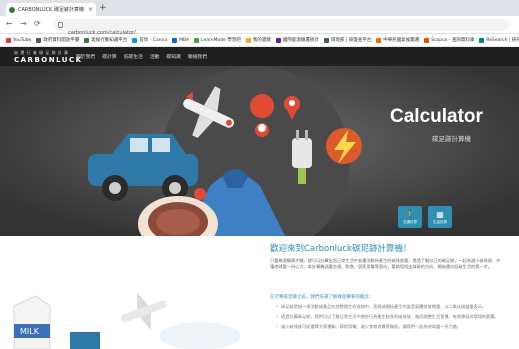 The height and width of the screenshot is (349, 519). Describe the element at coordinates (173, 56) in the screenshot. I see `site-nav-item: 碳知識` at that location.